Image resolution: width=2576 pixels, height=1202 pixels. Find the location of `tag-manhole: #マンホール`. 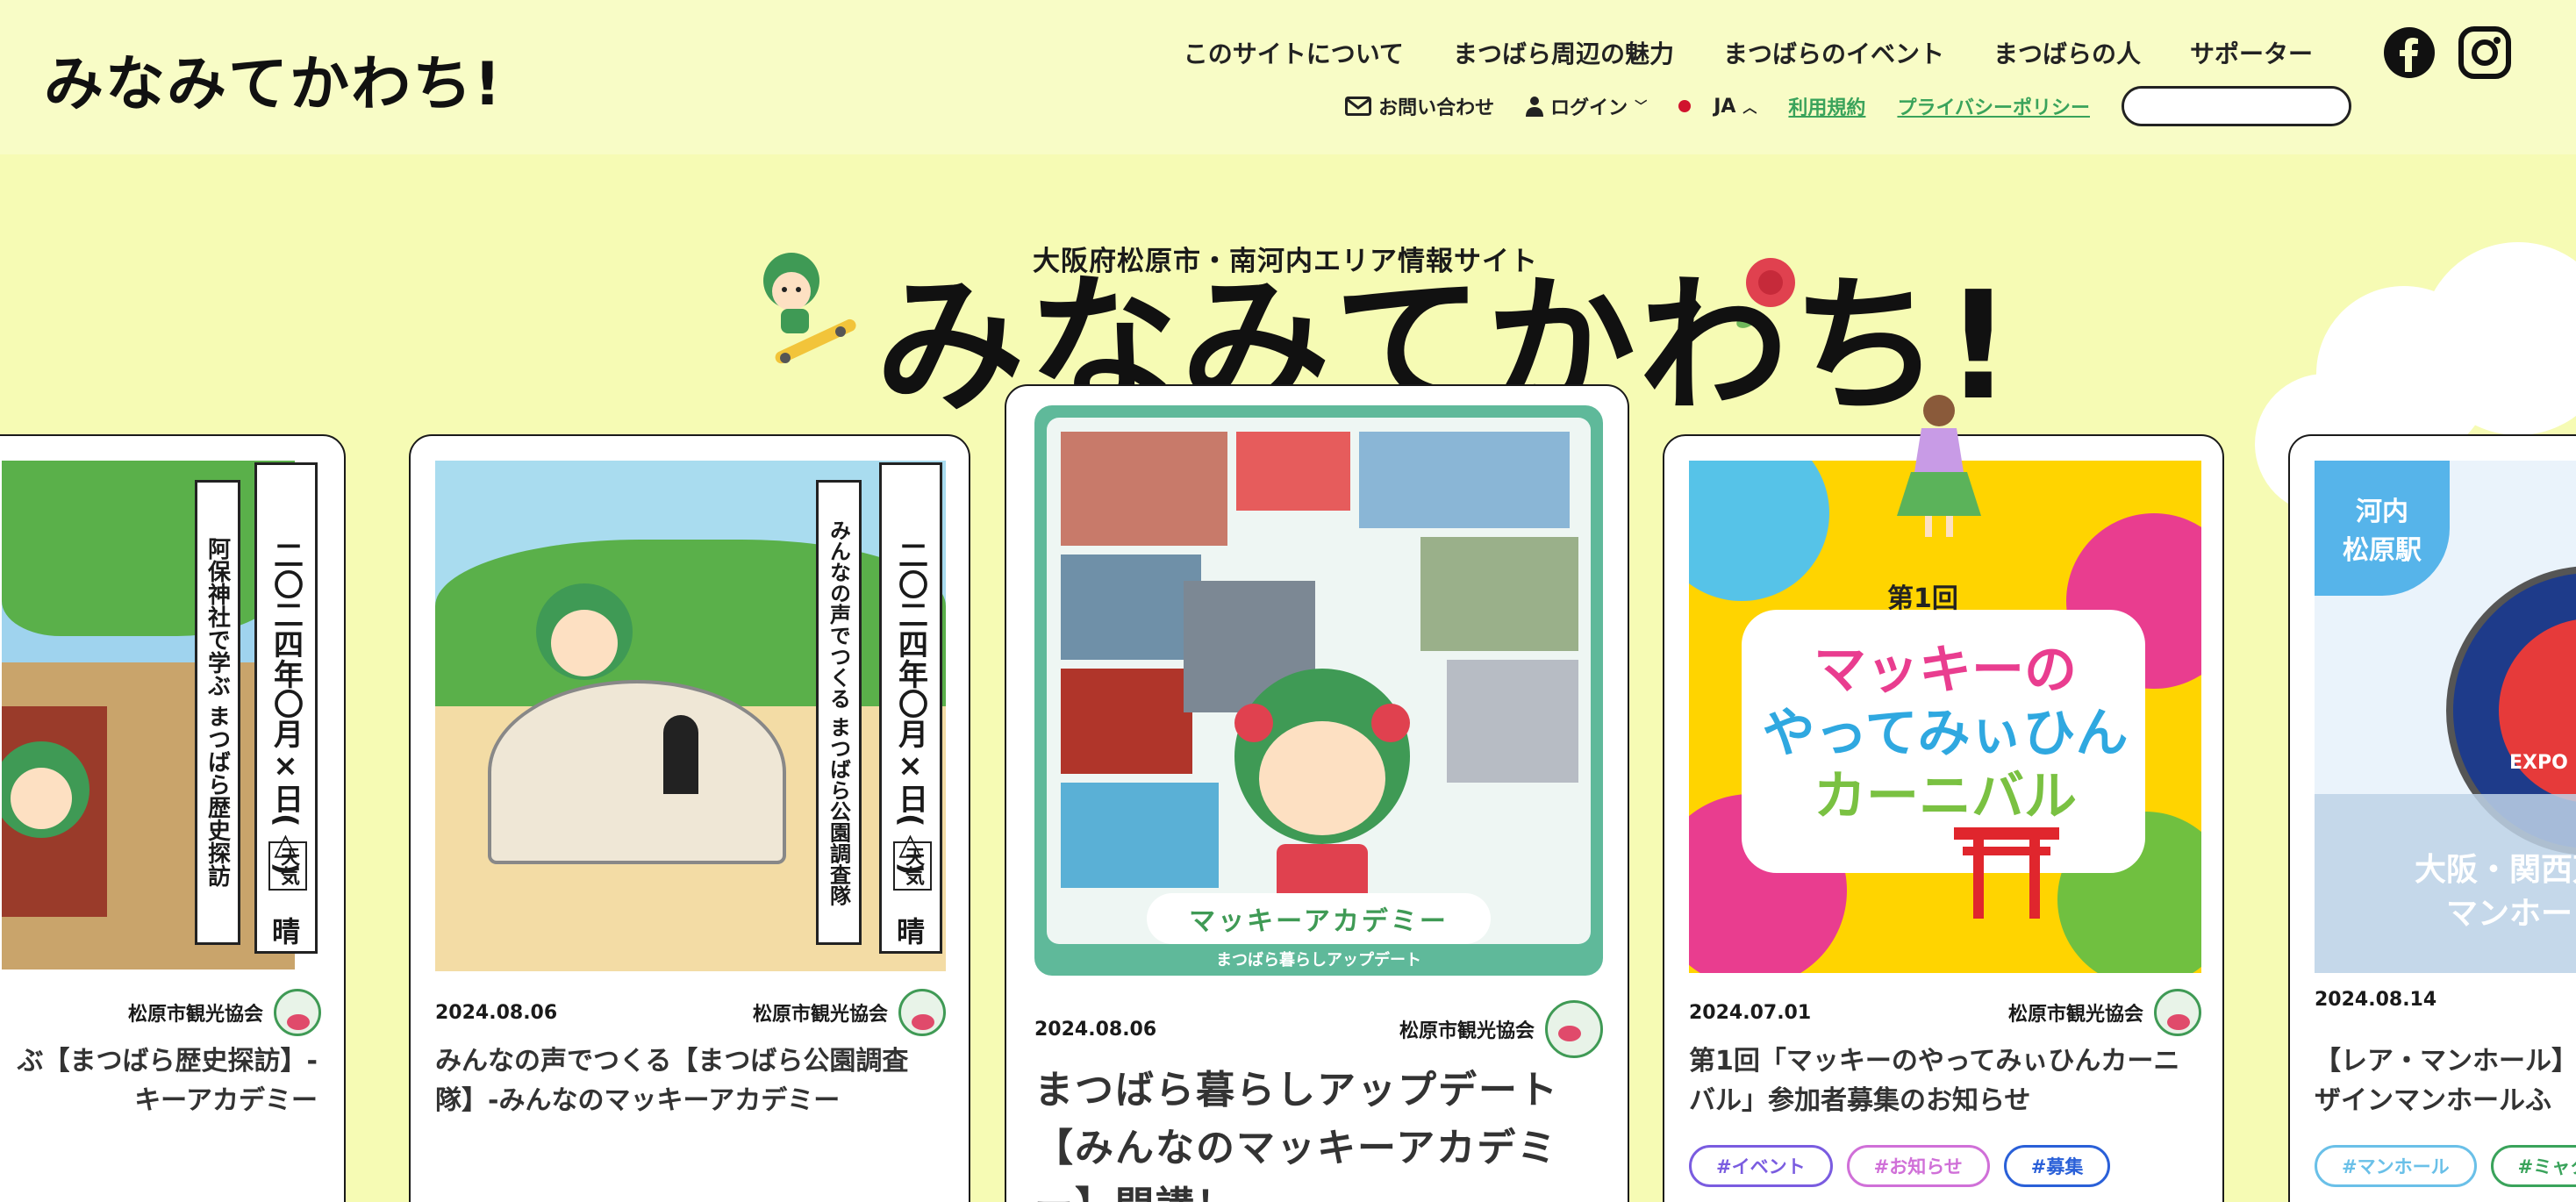

tag-manhole: #マンホール is located at coordinates (2396, 1166).